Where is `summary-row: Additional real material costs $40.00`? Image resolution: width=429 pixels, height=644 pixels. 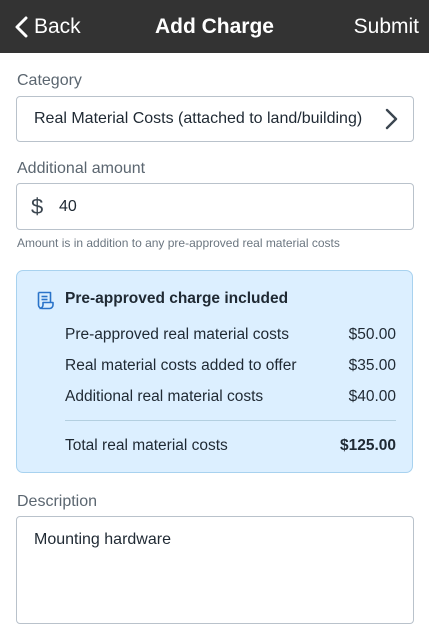 summary-row: Additional real material costs $40.00 is located at coordinates (230, 397).